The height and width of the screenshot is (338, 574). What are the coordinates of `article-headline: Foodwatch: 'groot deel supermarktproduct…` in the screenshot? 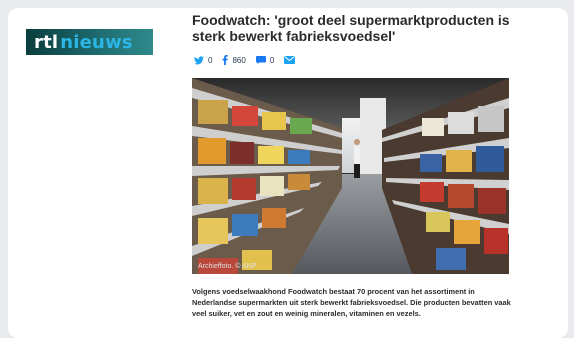 It's located at (351, 28).